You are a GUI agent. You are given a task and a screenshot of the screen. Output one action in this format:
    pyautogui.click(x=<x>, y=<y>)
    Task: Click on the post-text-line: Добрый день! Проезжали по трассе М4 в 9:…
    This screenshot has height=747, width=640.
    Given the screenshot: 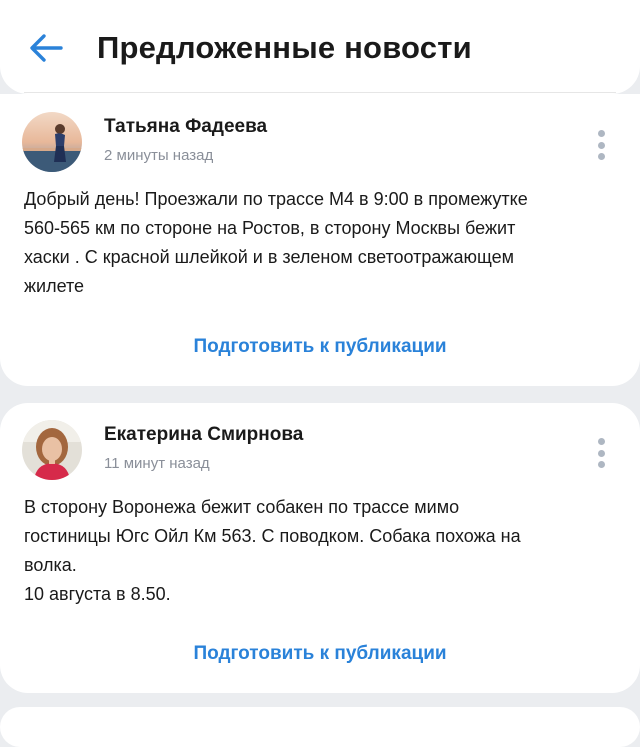 What is the action you would take?
    pyautogui.click(x=276, y=199)
    